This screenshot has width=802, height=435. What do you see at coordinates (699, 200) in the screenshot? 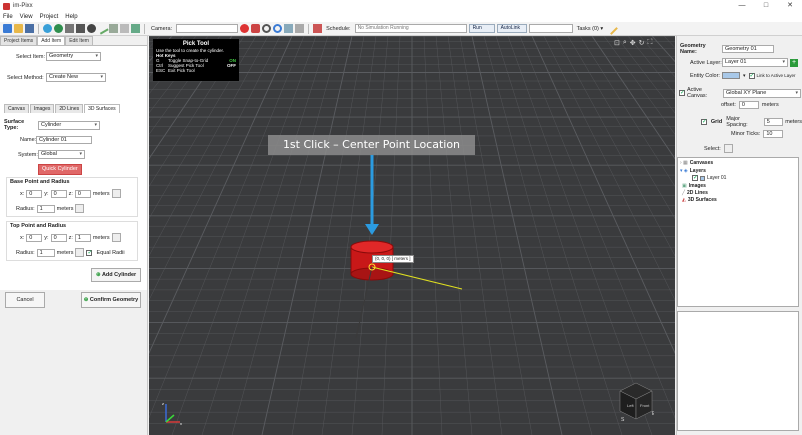
I see `tree-item-3d-surfaces: ◭ 3D Surfaces` at bounding box center [699, 200].